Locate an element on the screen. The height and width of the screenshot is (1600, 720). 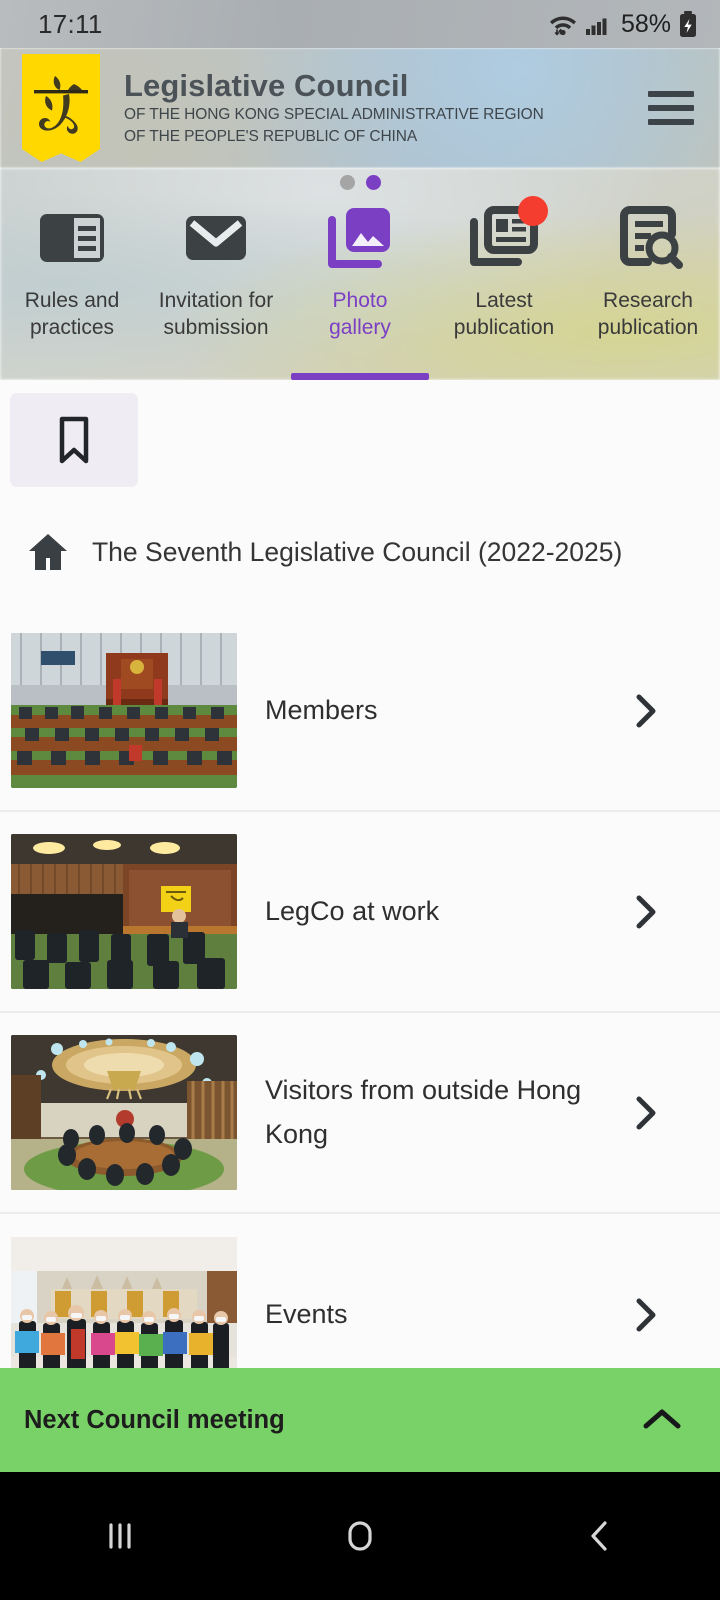
tab-label-photo-gallery: Photo gallery is located at coordinates (360, 314).